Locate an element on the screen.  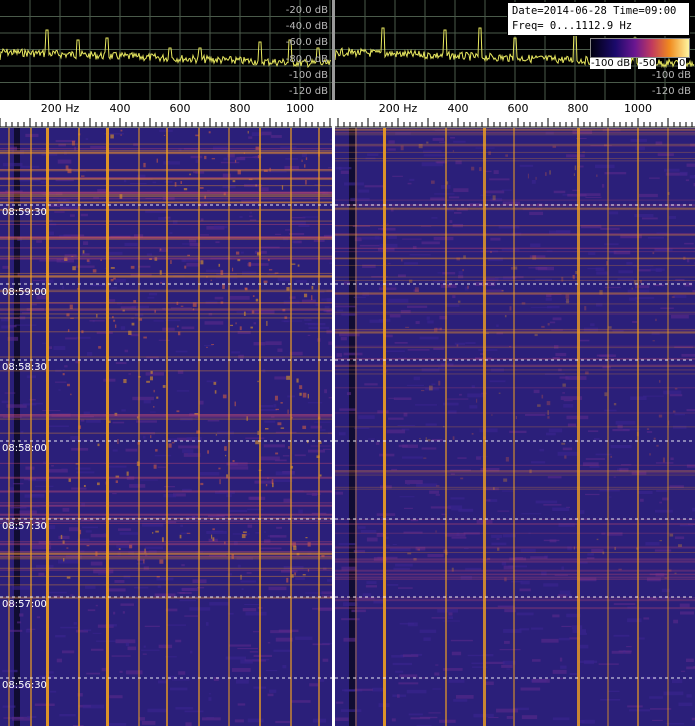
frequency-tick-label: 800 is located at coordinates (578, 108).